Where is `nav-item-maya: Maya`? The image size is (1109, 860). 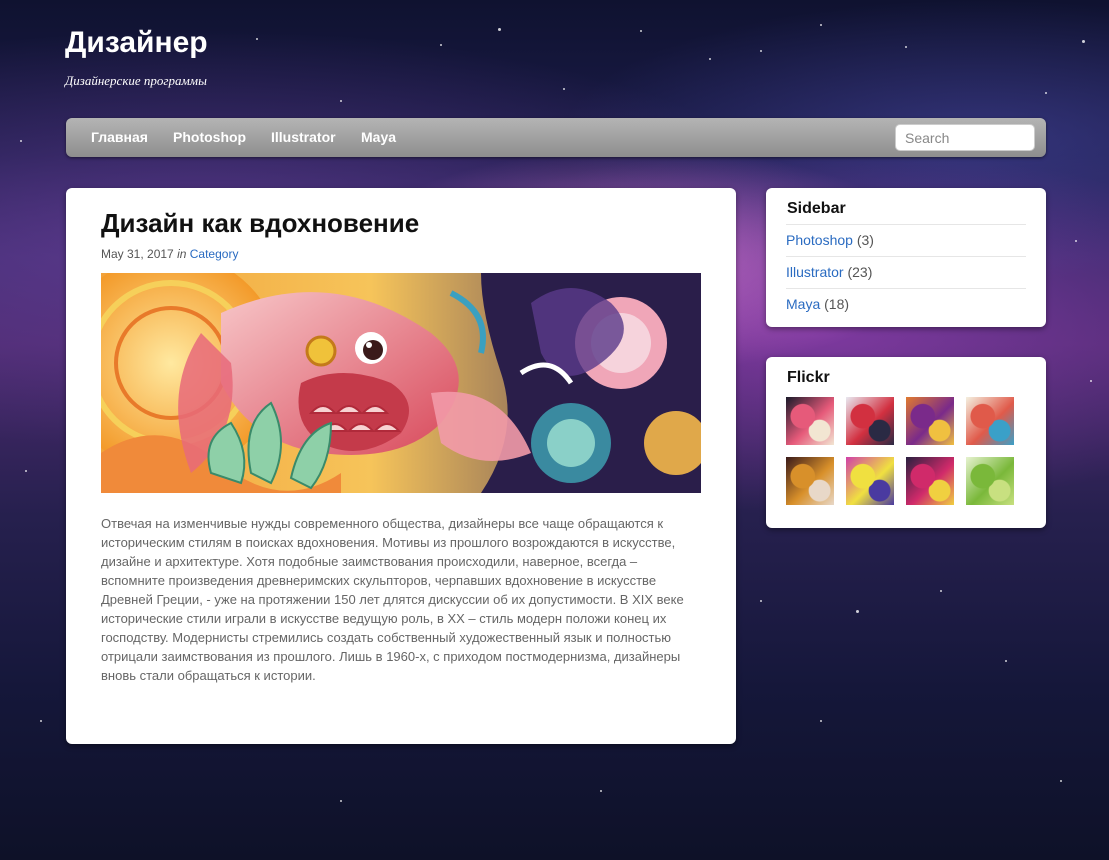
nav-item-maya: Maya is located at coordinates (378, 137).